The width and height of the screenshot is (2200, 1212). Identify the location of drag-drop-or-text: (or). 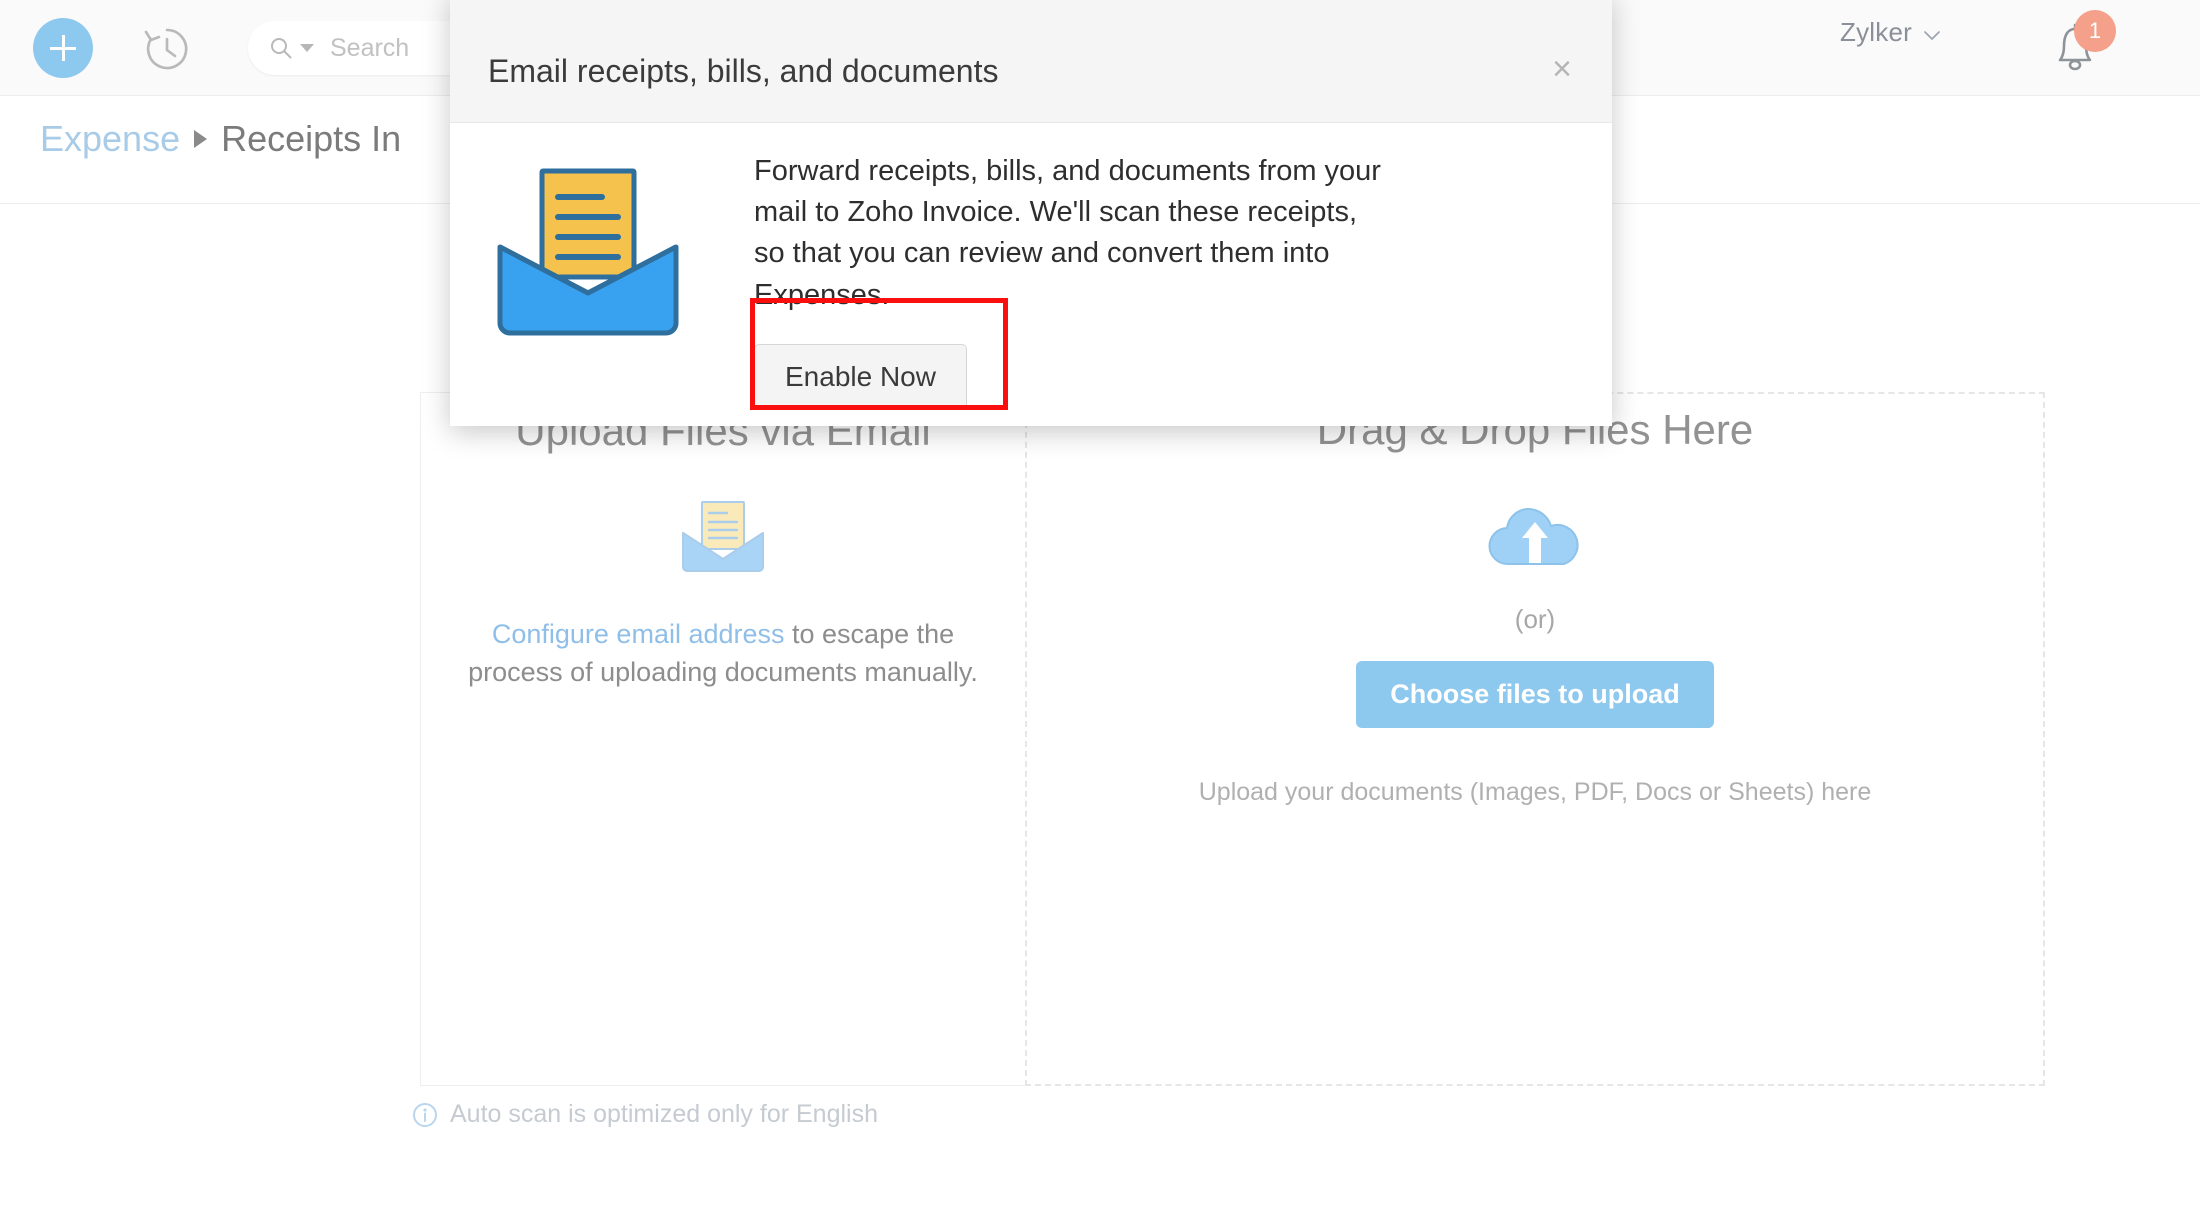
(1535, 619).